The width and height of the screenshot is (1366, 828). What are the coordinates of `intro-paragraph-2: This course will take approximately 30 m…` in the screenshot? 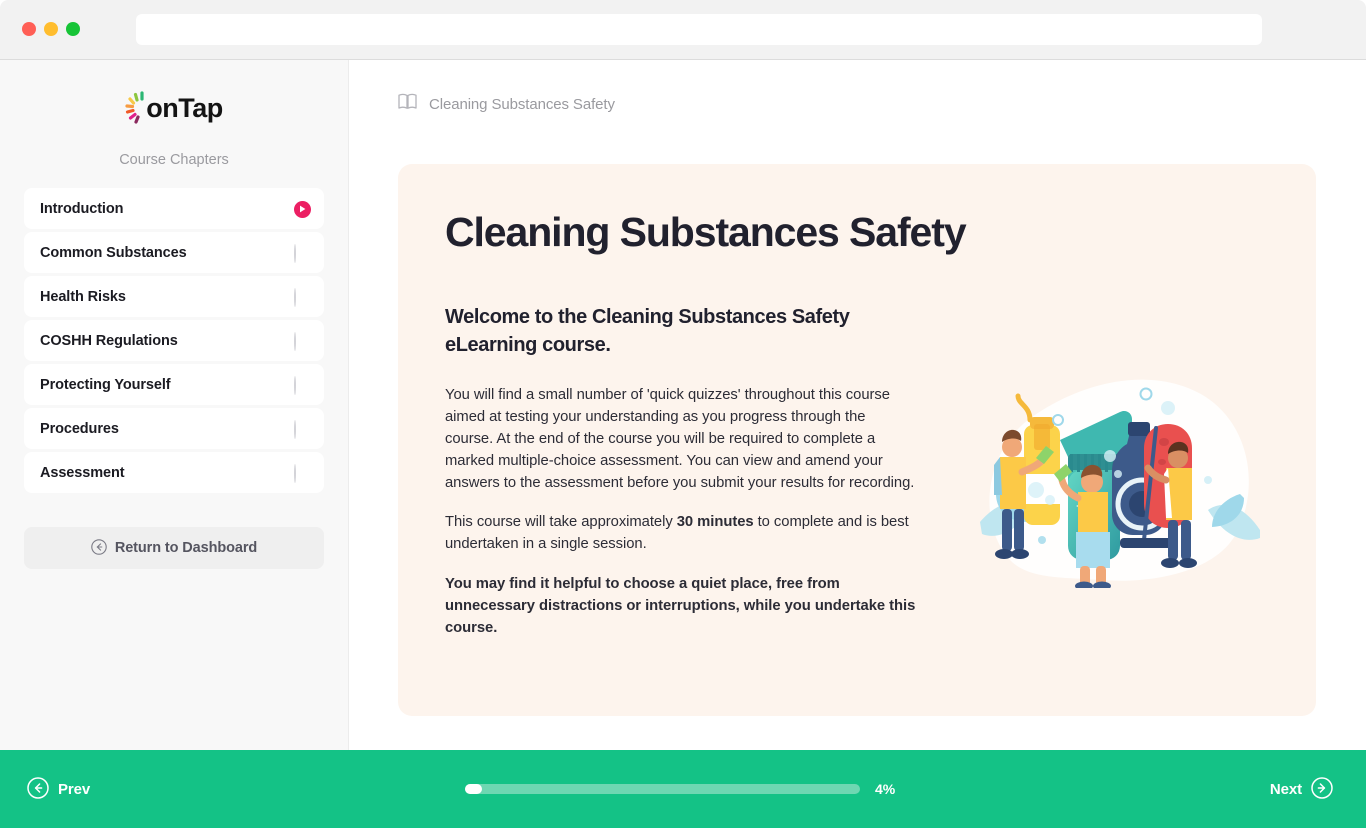 It's located at (681, 533).